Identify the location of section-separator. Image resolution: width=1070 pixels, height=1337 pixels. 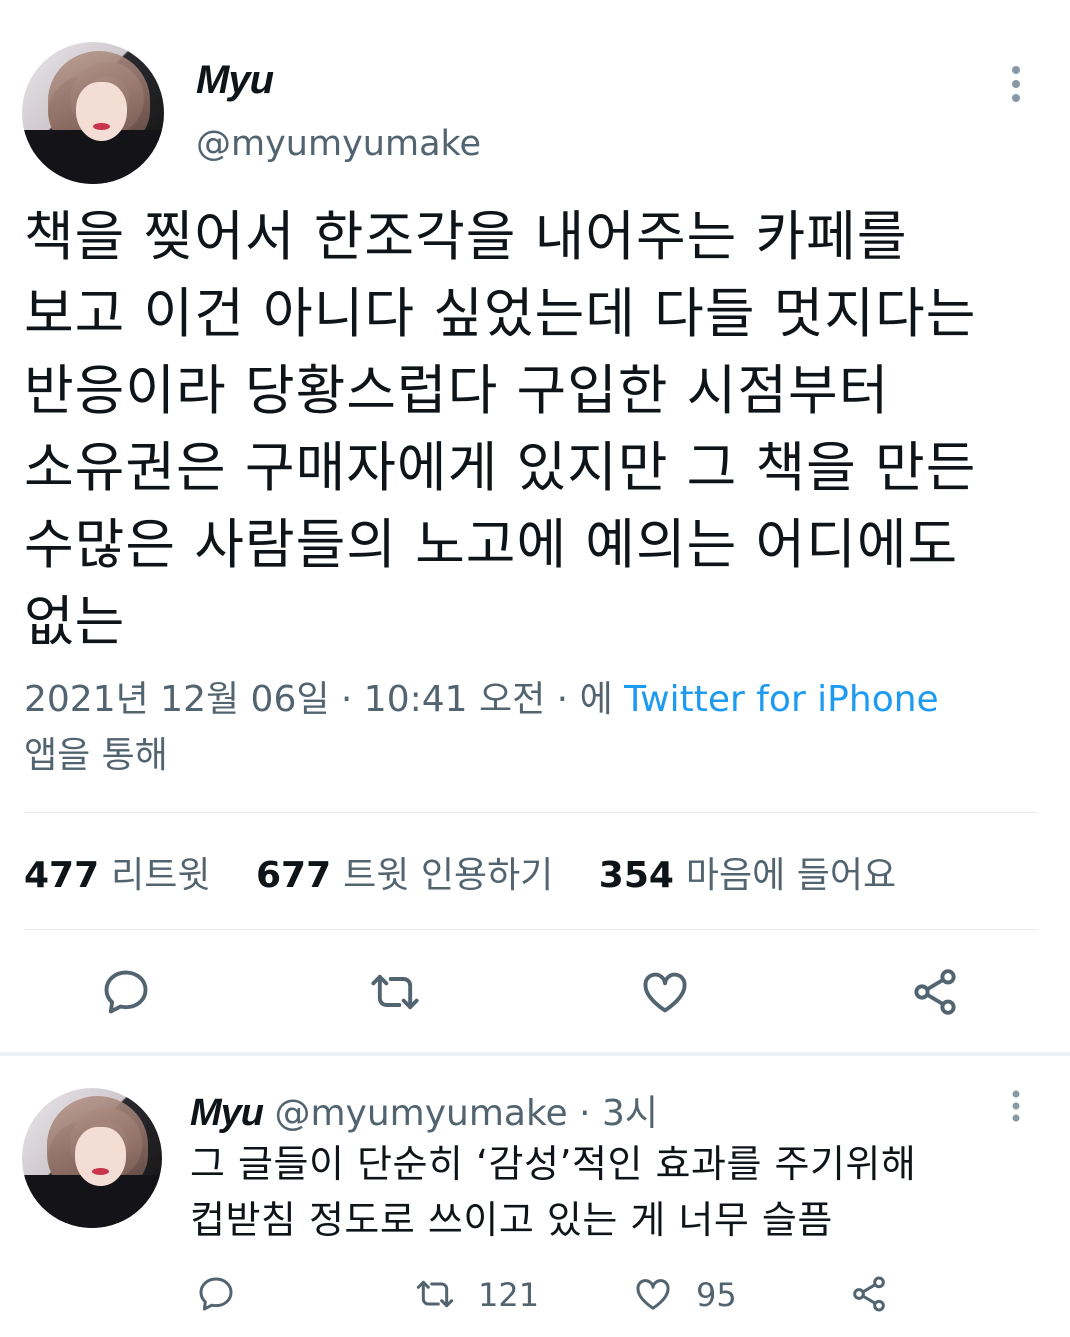
(535, 1054).